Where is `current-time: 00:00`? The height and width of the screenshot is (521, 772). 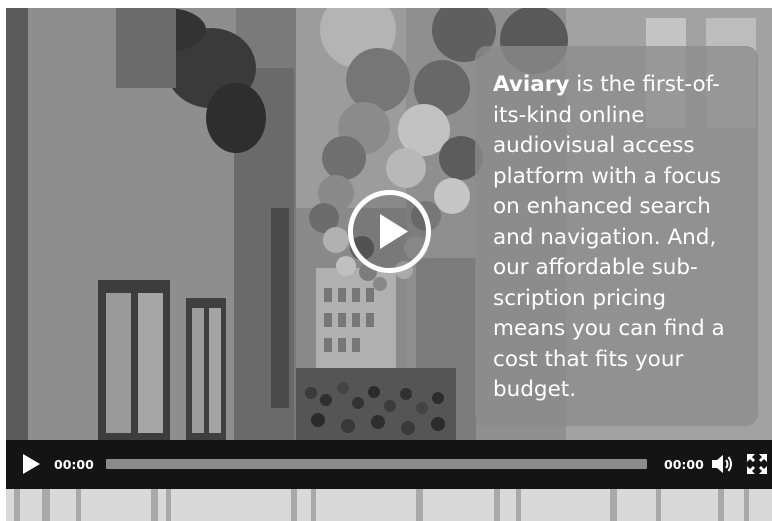 current-time: 00:00 is located at coordinates (74, 464).